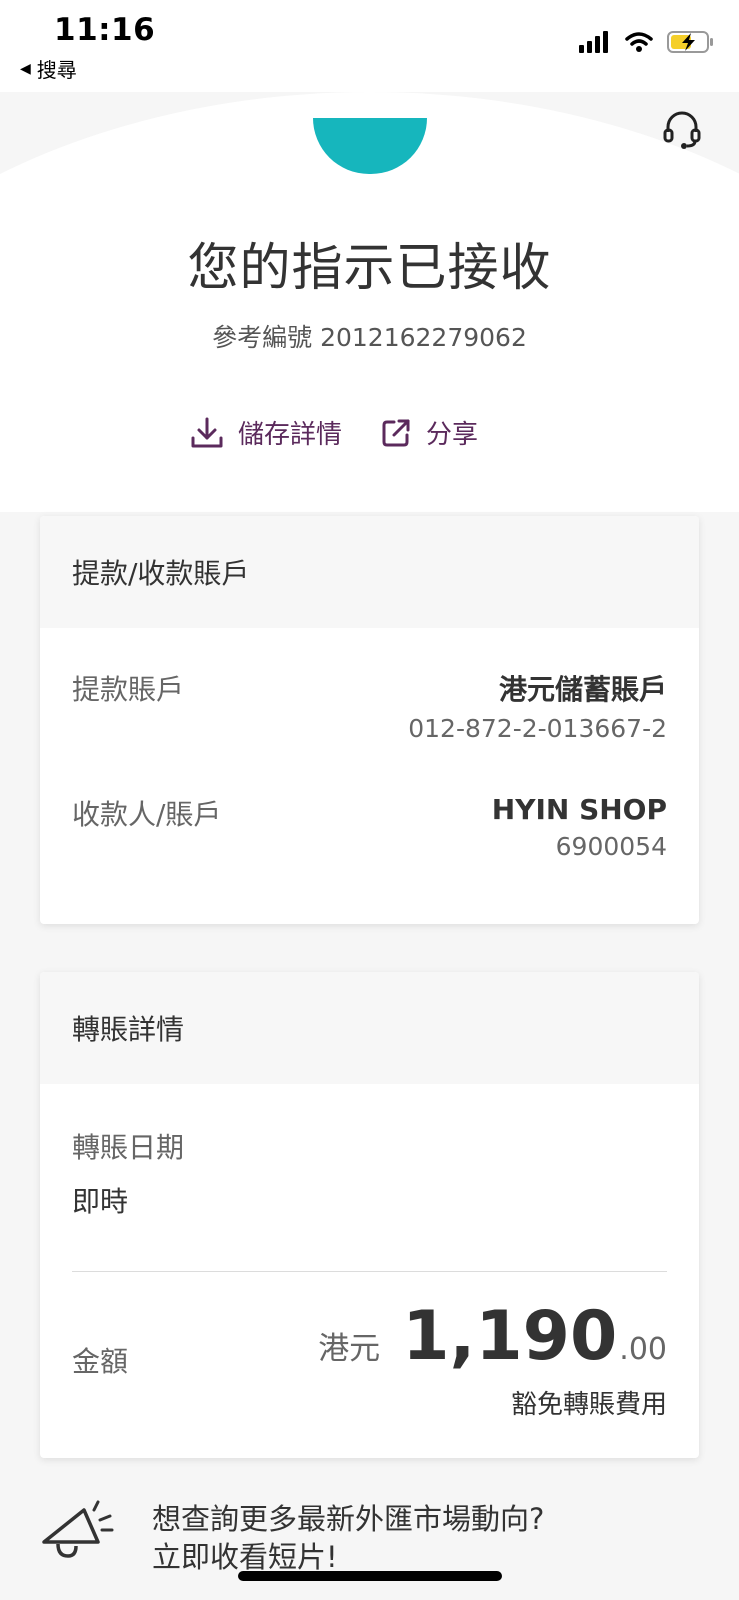  I want to click on battery-charging-icon, so click(690, 42).